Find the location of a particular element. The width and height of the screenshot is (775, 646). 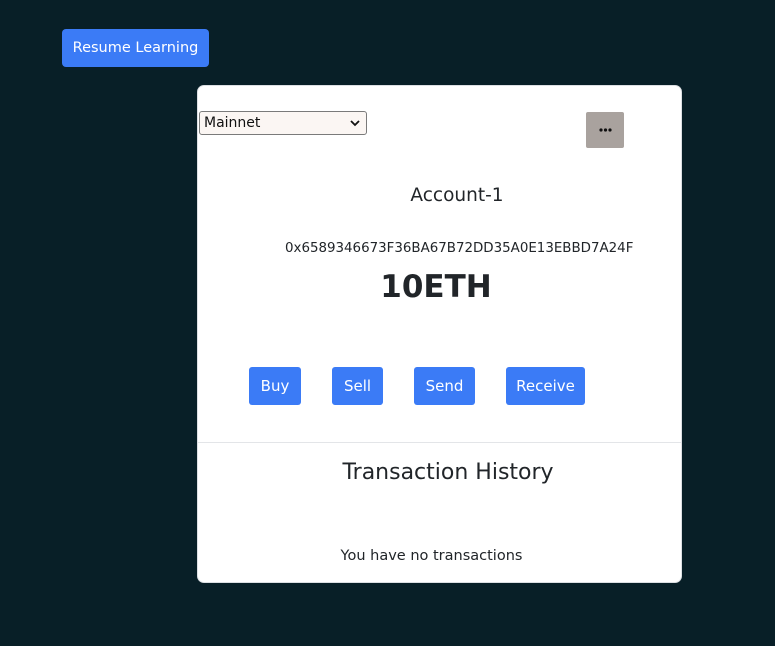

network-select: Mainnet is located at coordinates (283, 123).